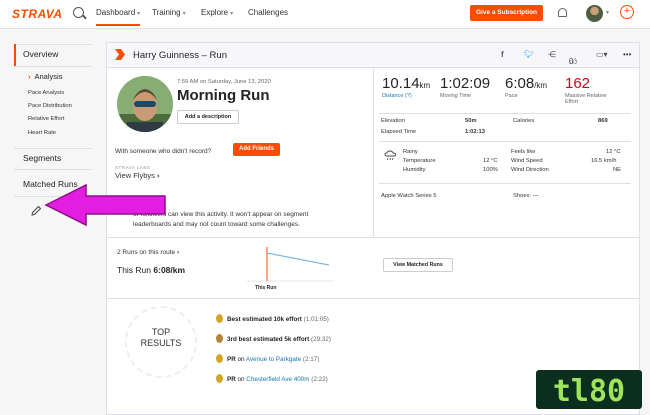  I want to click on nav-challenges-label: Challenges, so click(268, 12).